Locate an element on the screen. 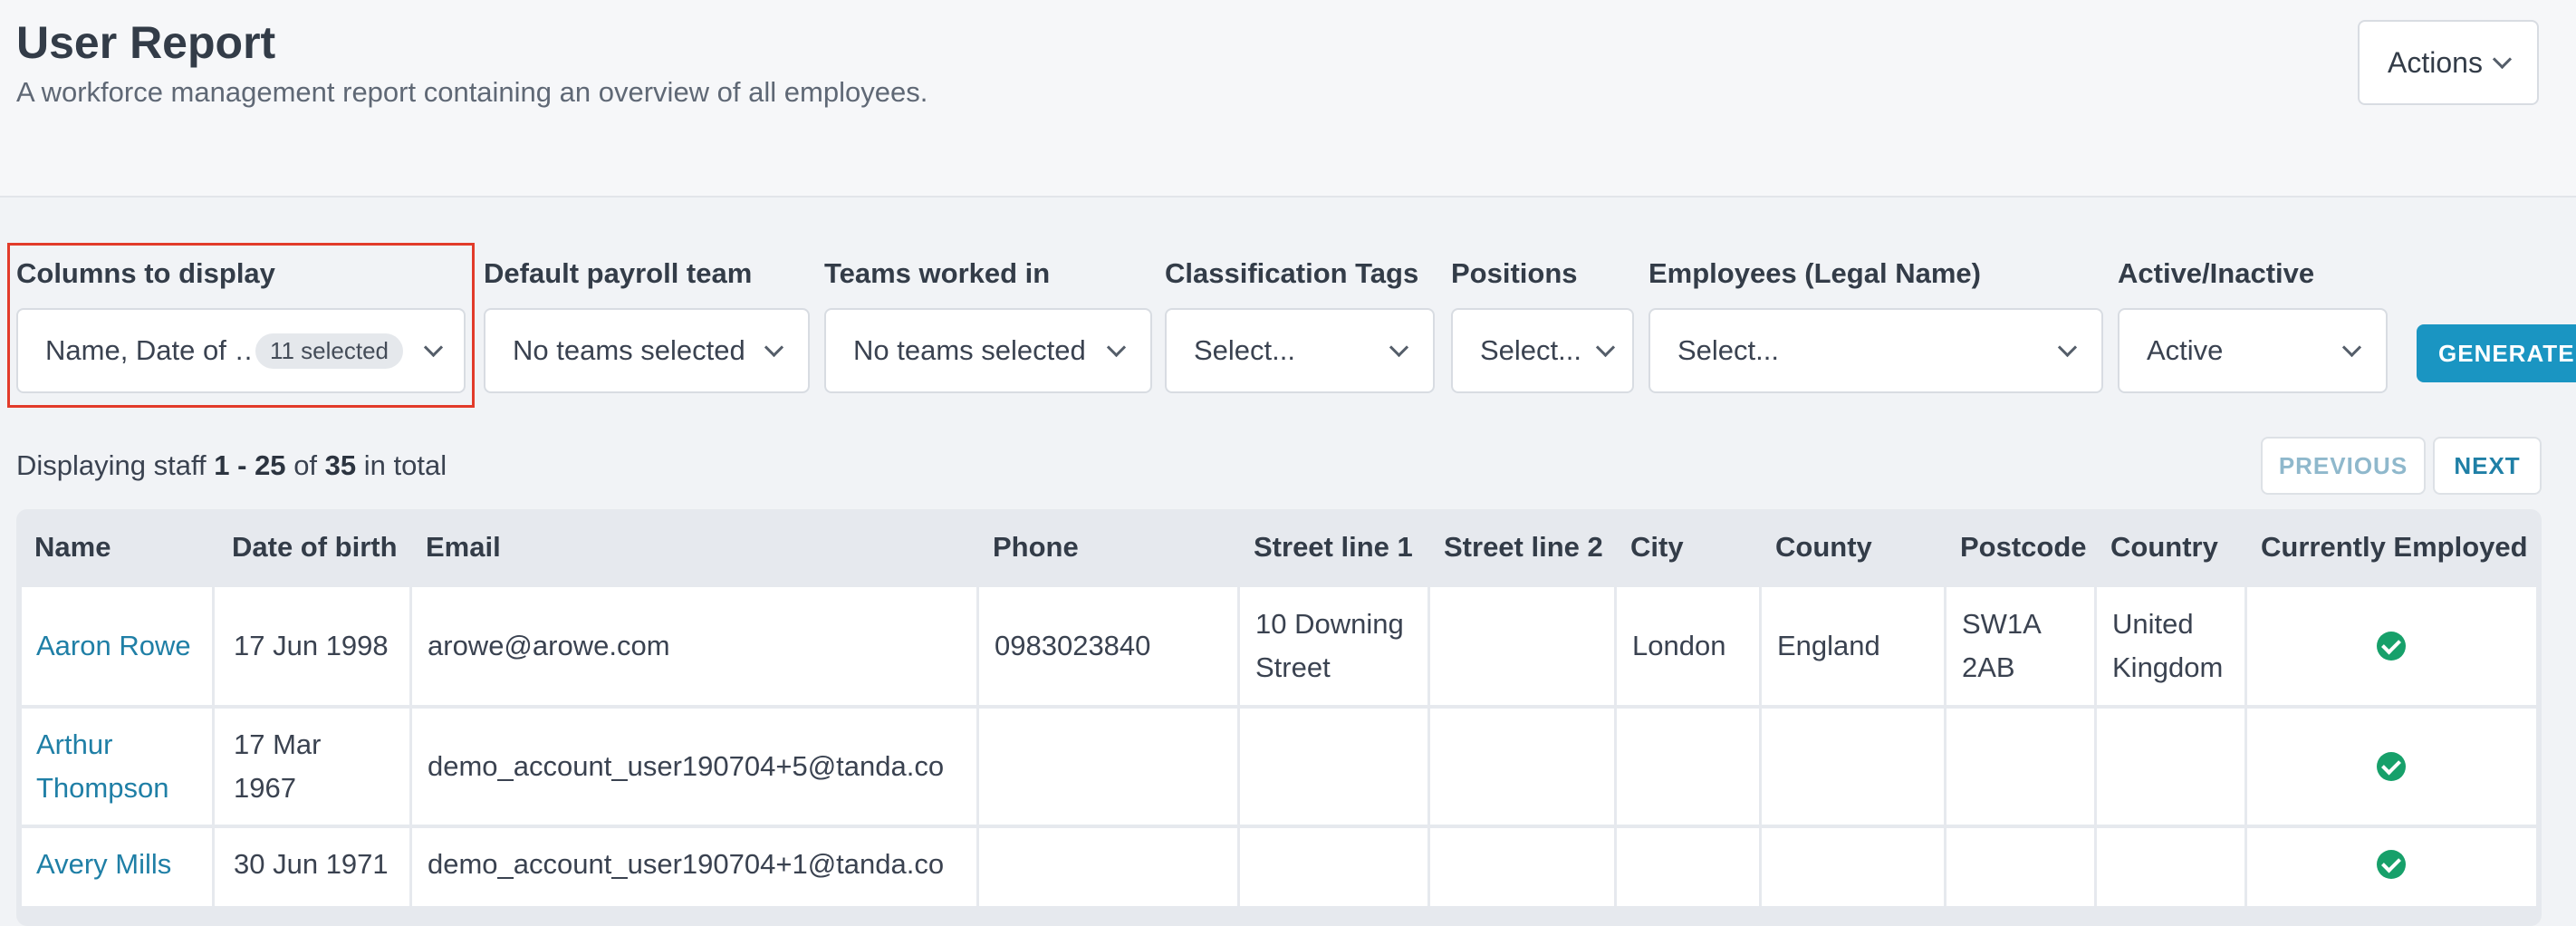  column-header-city: City is located at coordinates (1657, 547).